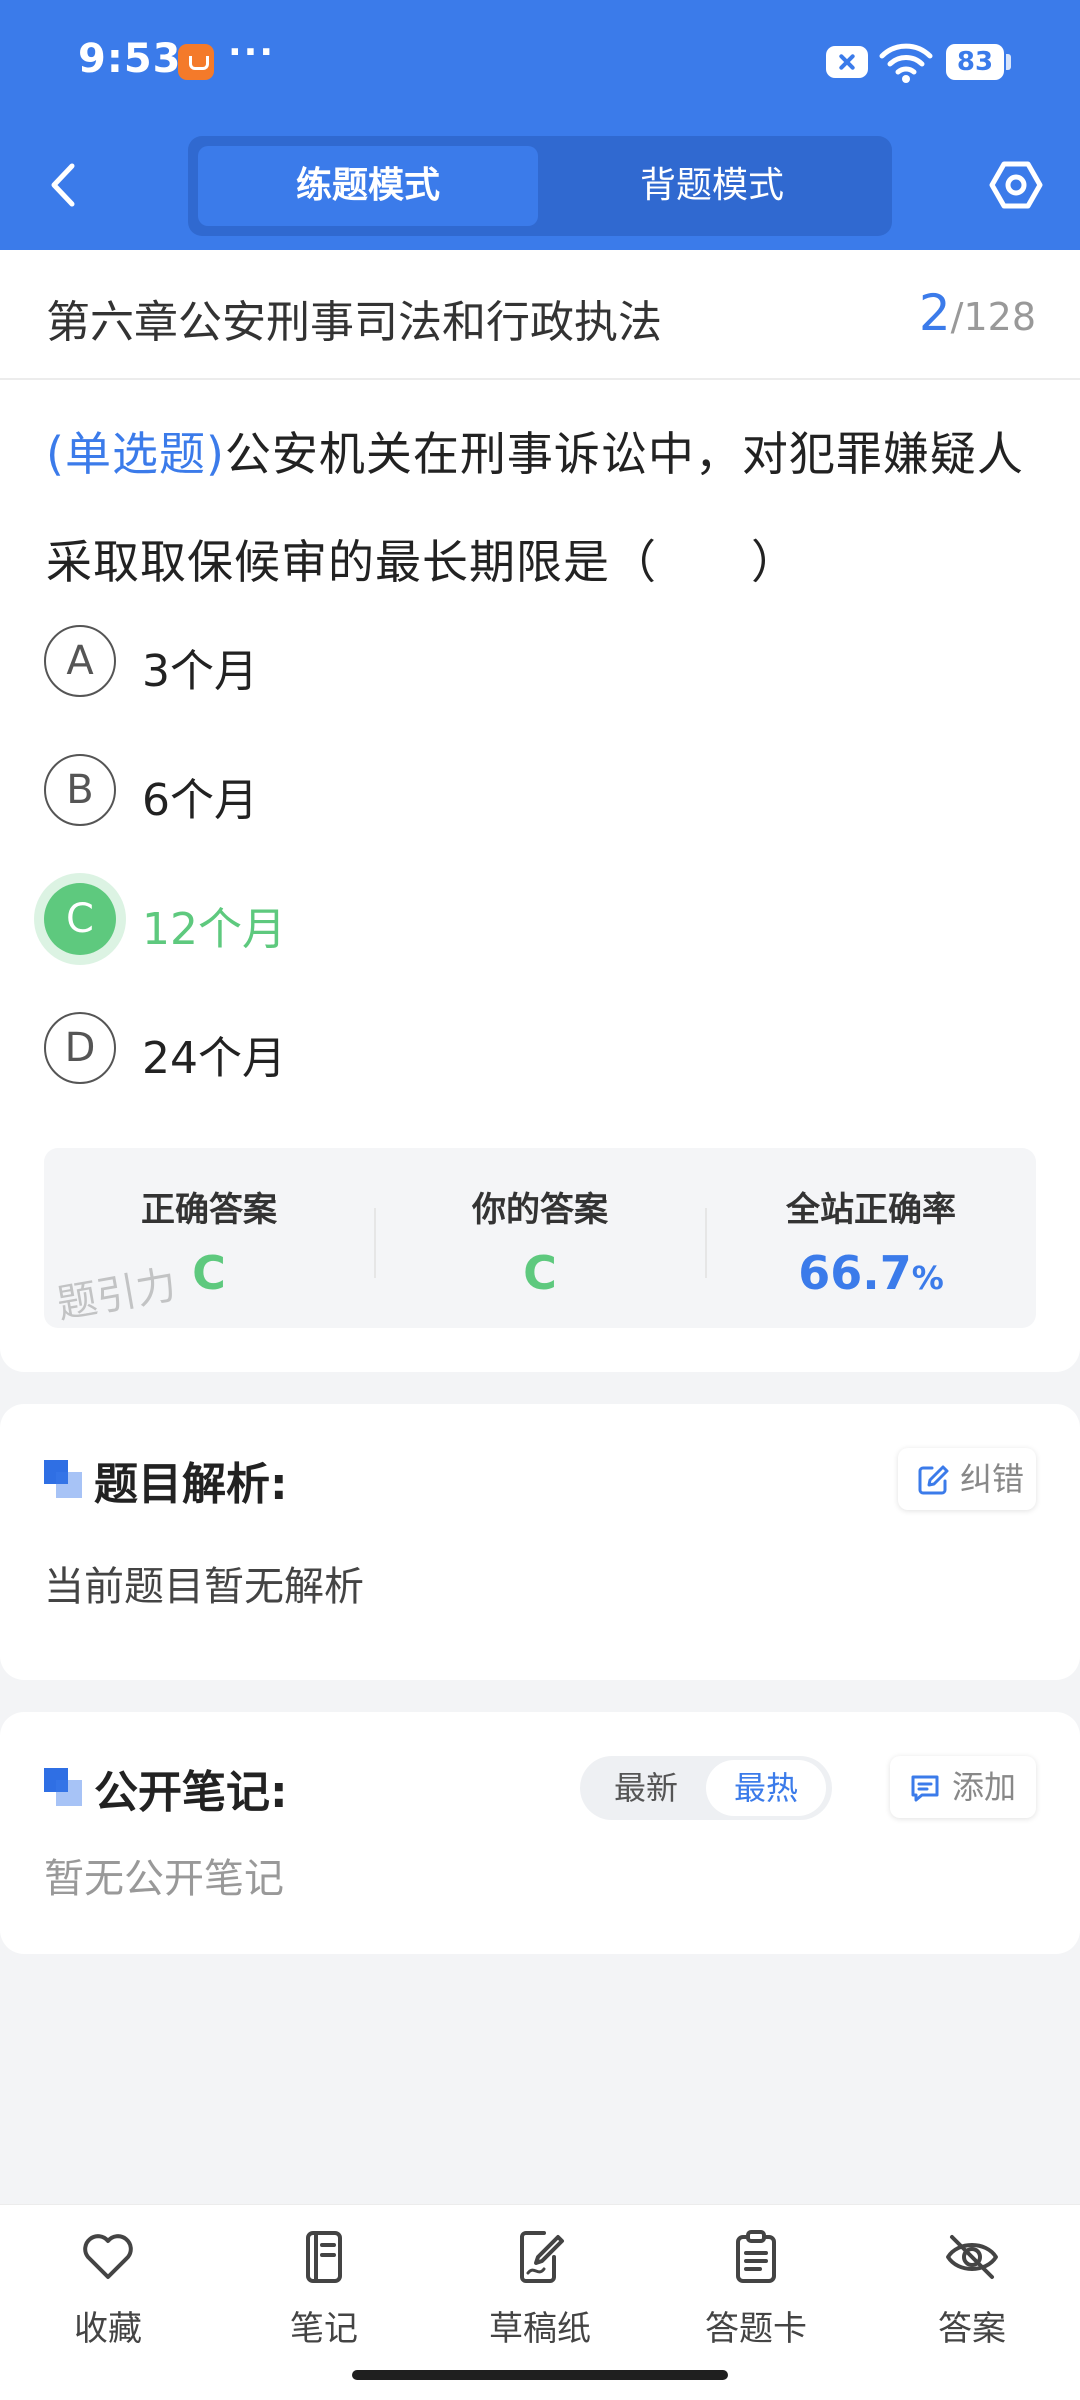  What do you see at coordinates (135, 454) in the screenshot?
I see `question-type: (单选题)` at bounding box center [135, 454].